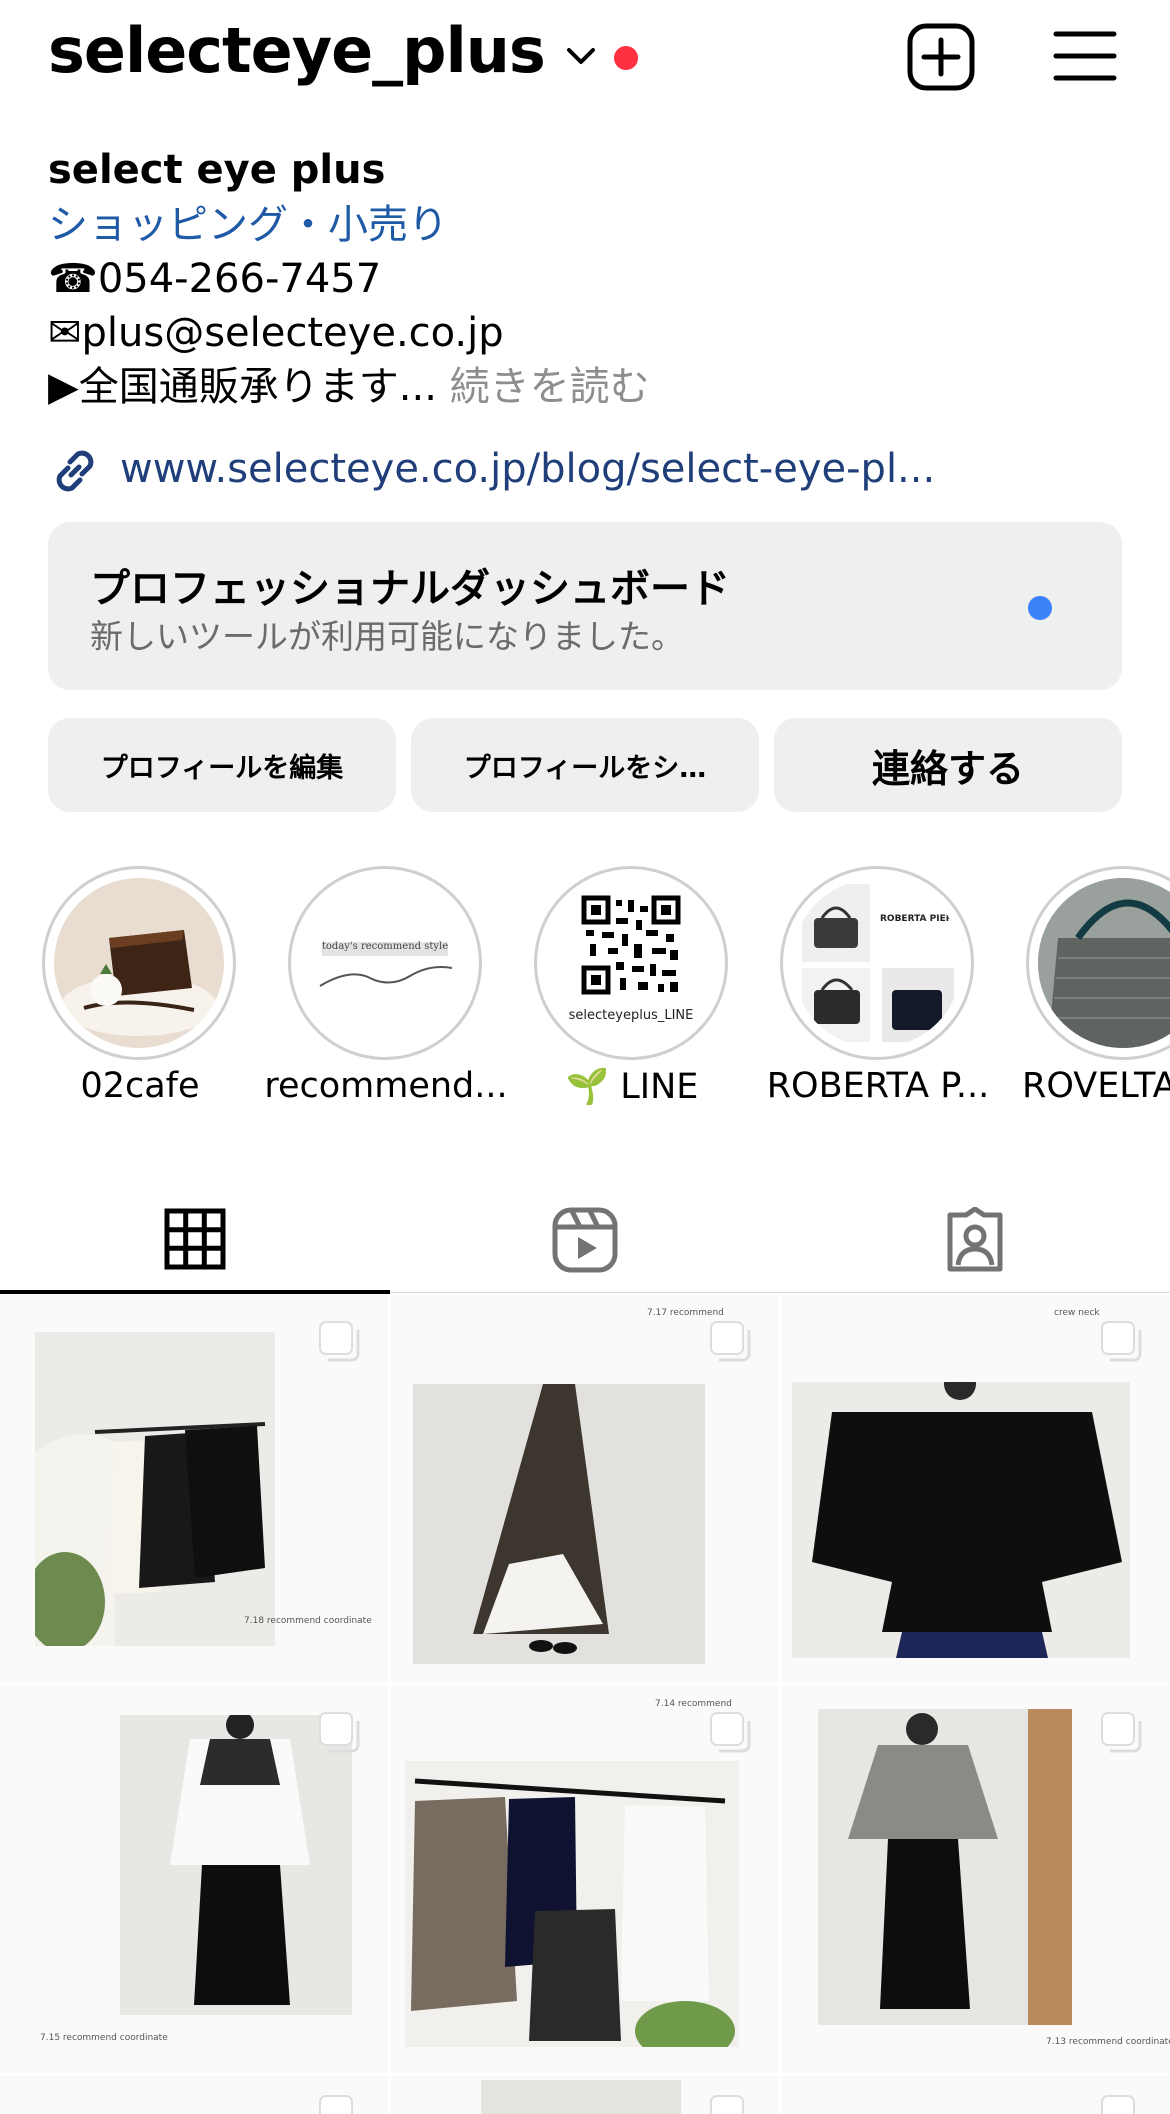 The width and height of the screenshot is (1170, 2114). What do you see at coordinates (1096, 1086) in the screenshot?
I see `highlight-label: ROVELTA` at bounding box center [1096, 1086].